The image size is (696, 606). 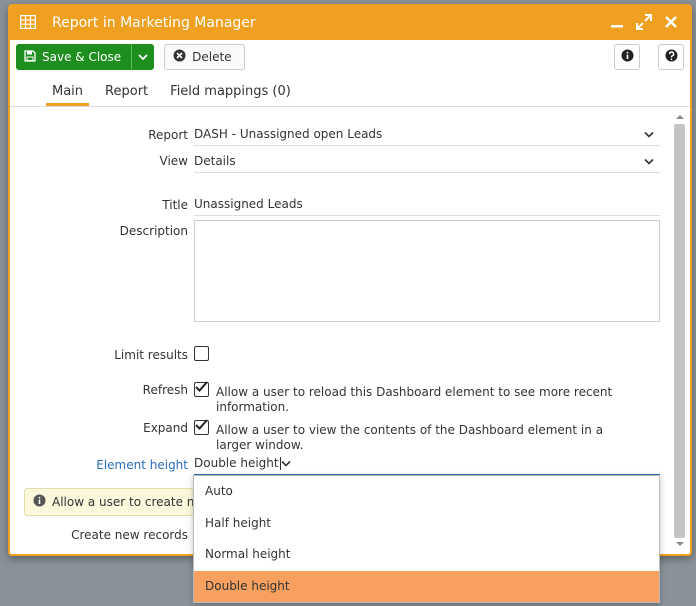 I want to click on option-normal-height: Normal height, so click(x=426, y=555).